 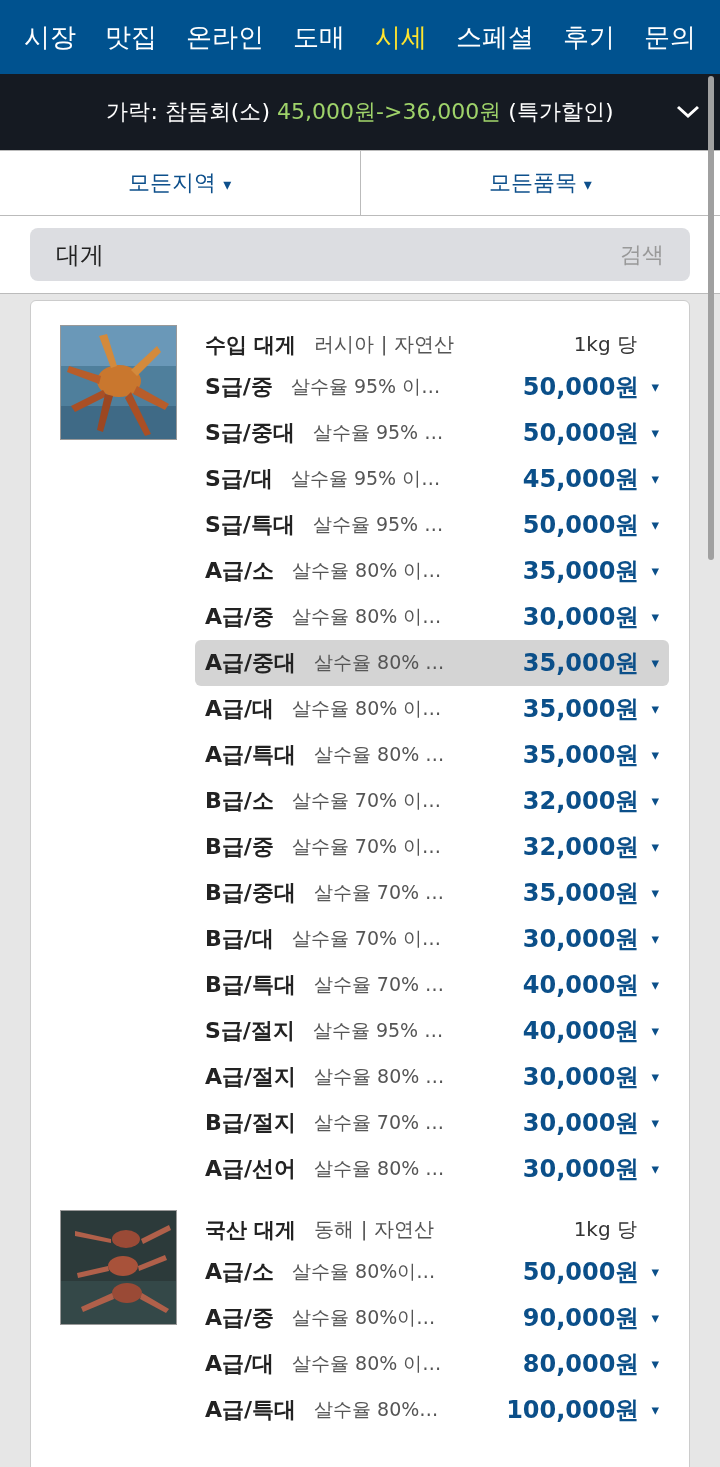 What do you see at coordinates (581, 479) in the screenshot?
I see `price-text: 45,000원` at bounding box center [581, 479].